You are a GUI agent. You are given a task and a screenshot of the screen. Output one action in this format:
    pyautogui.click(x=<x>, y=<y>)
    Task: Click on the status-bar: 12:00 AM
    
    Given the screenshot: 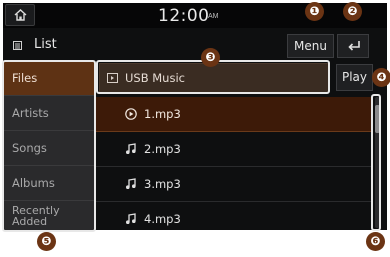 What is the action you would take?
    pyautogui.click(x=195, y=15)
    